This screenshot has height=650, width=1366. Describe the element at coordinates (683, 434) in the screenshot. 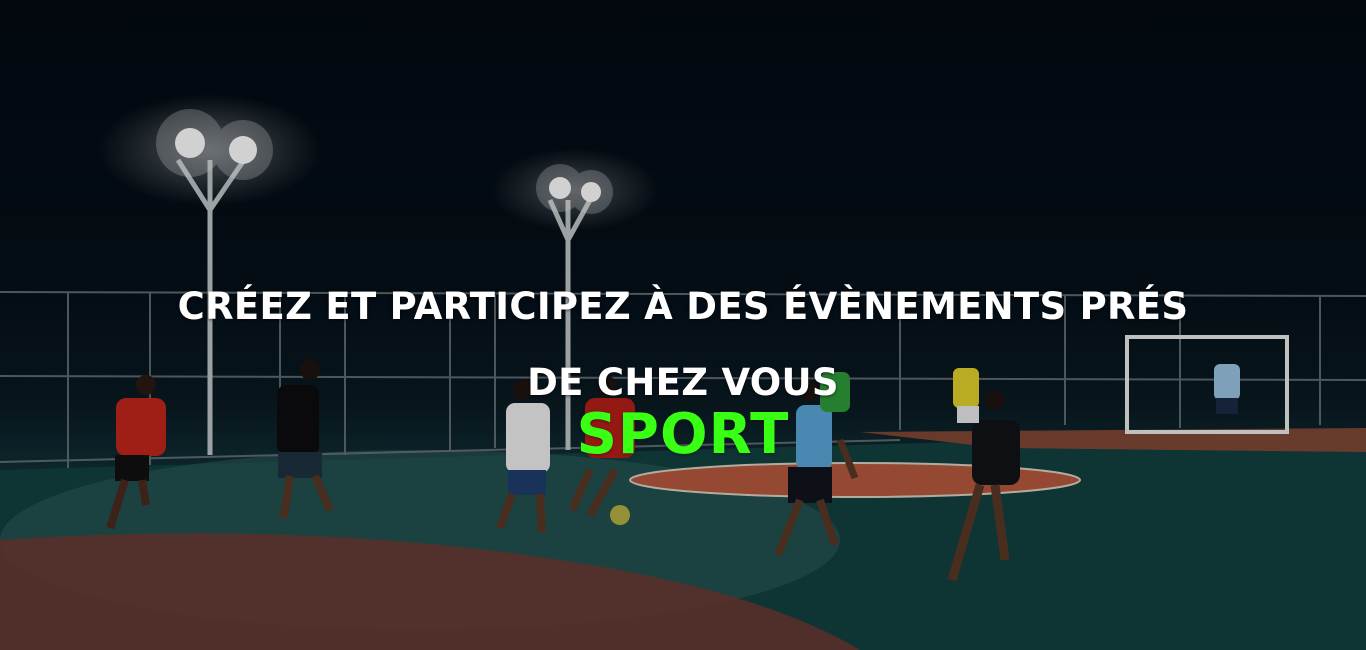

I see `hero-rotating-word: SPORT` at that location.